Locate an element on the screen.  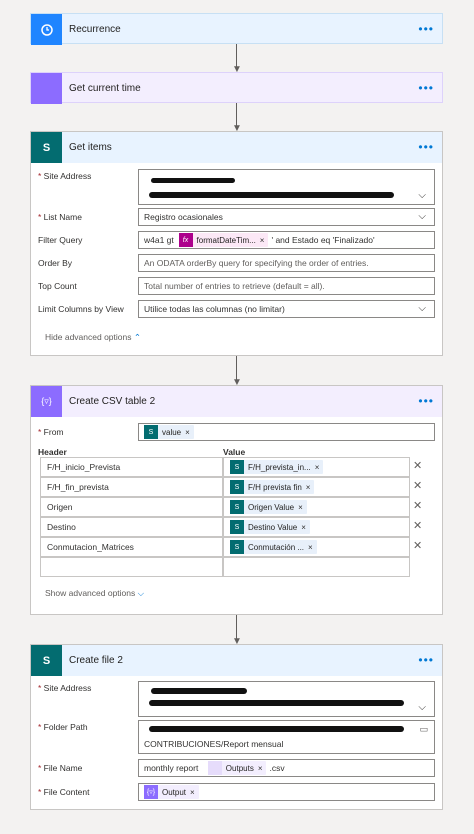
header-cell: F/H_inicio_Prevista is located at coordinates (131, 467).